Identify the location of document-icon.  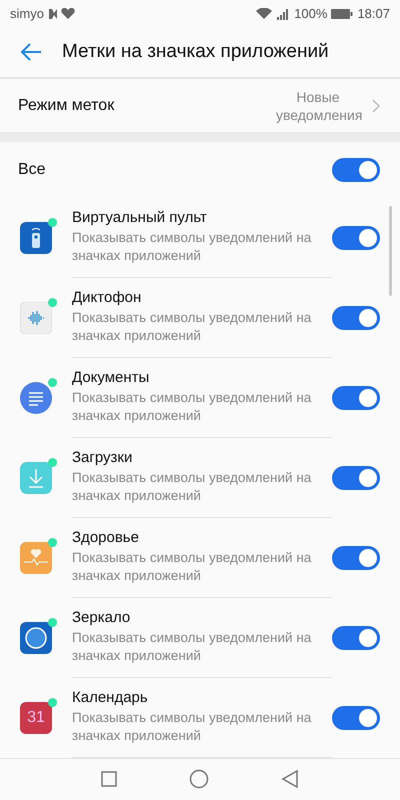
(36, 398).